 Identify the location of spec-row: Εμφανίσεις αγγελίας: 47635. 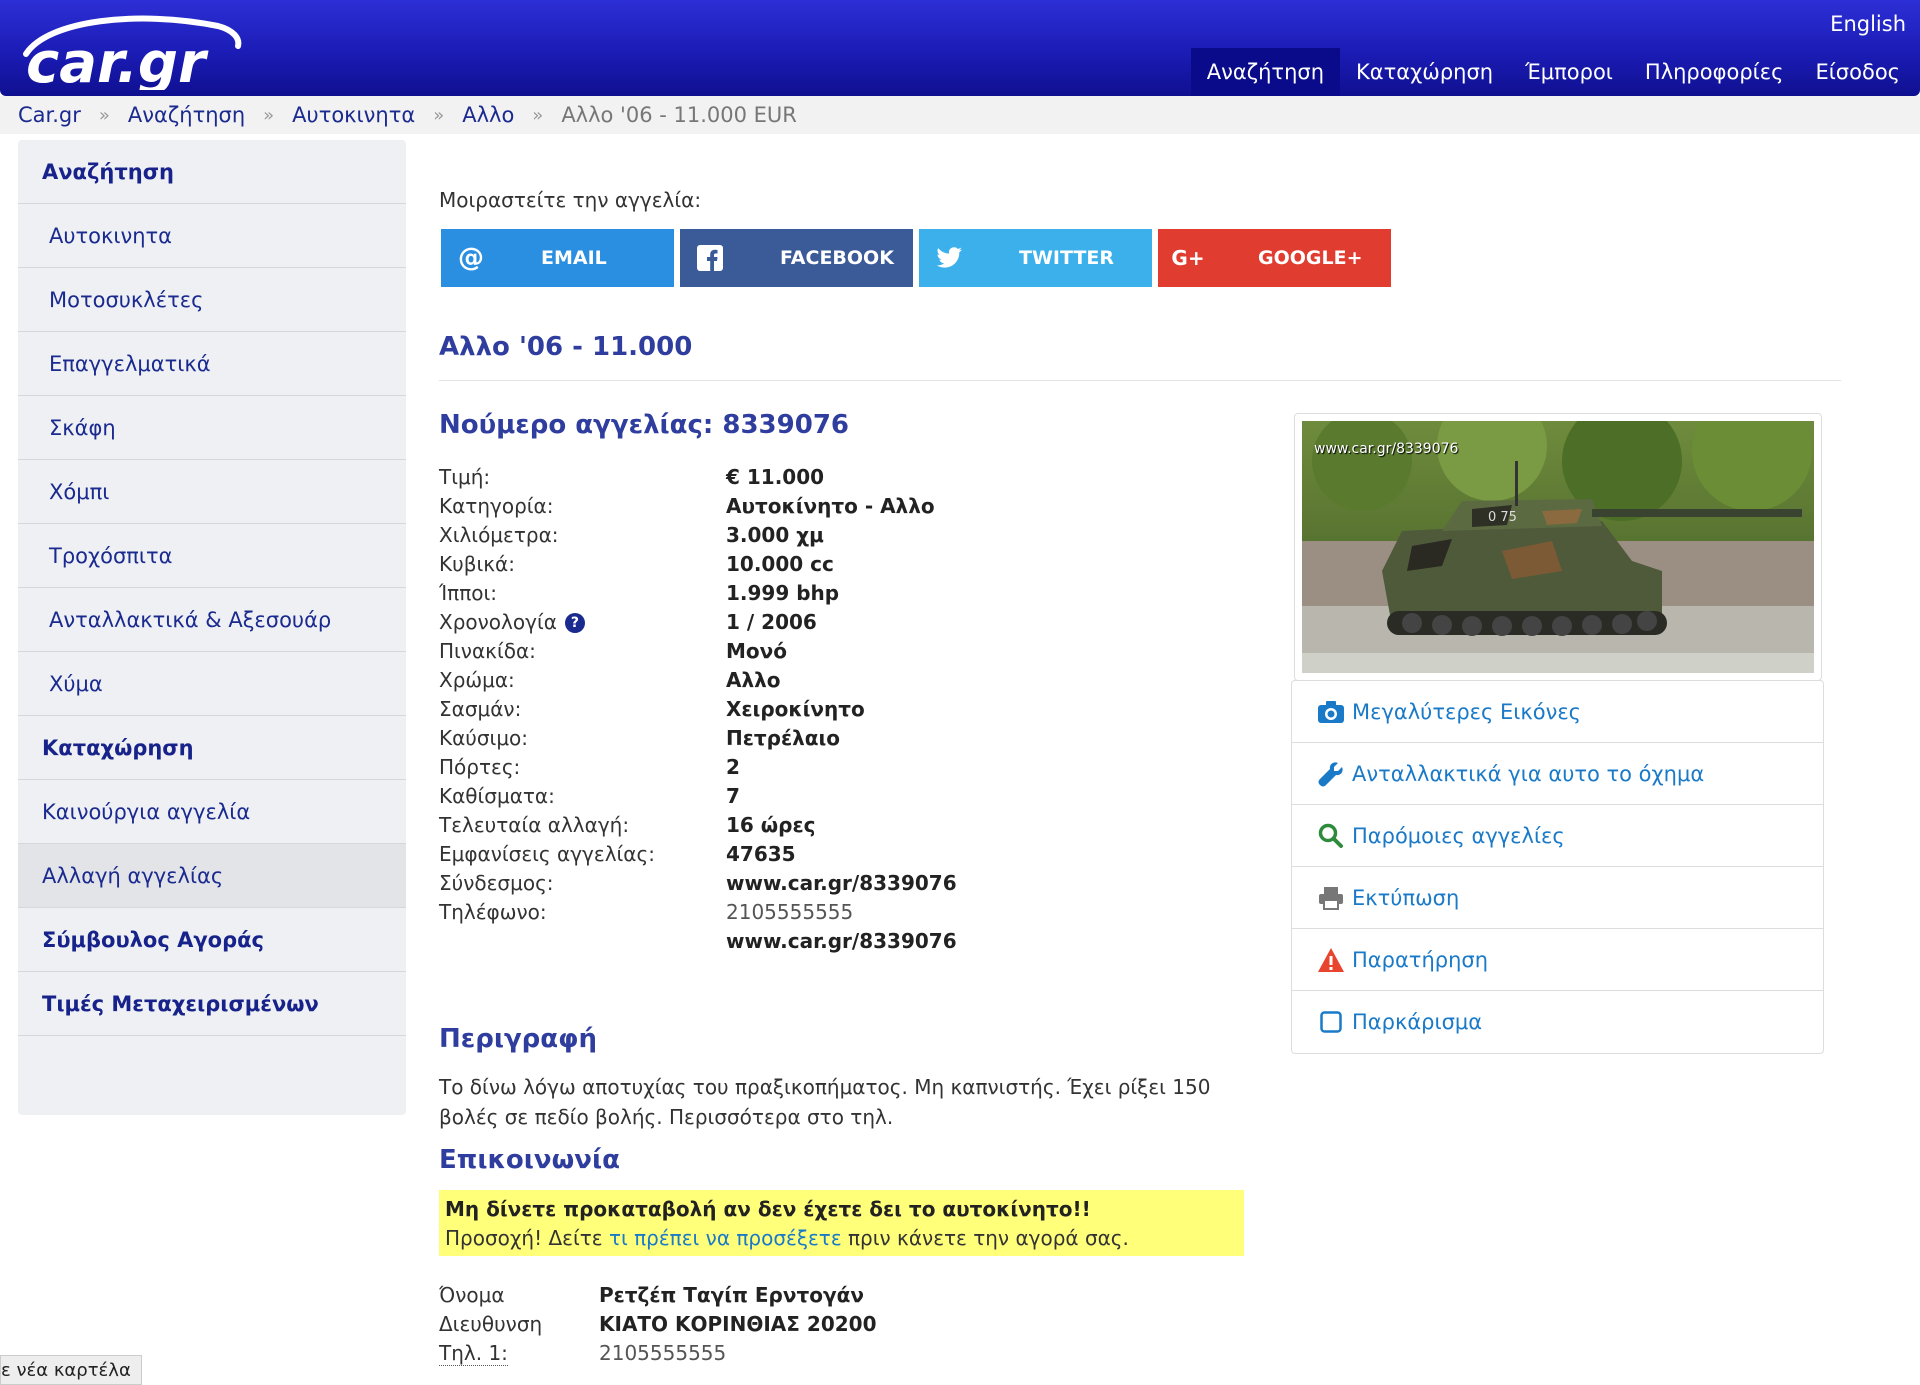
(617, 853).